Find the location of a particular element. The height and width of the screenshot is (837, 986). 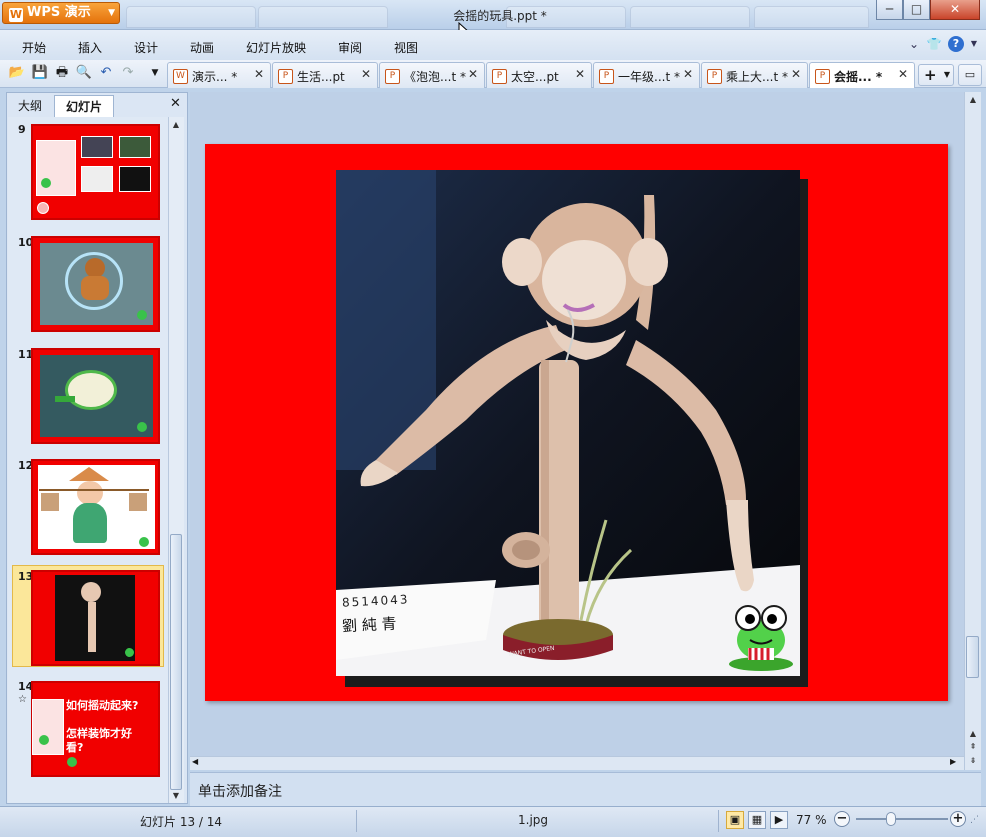

doc-tab: P 一年级...t * ✕ is located at coordinates (646, 75).